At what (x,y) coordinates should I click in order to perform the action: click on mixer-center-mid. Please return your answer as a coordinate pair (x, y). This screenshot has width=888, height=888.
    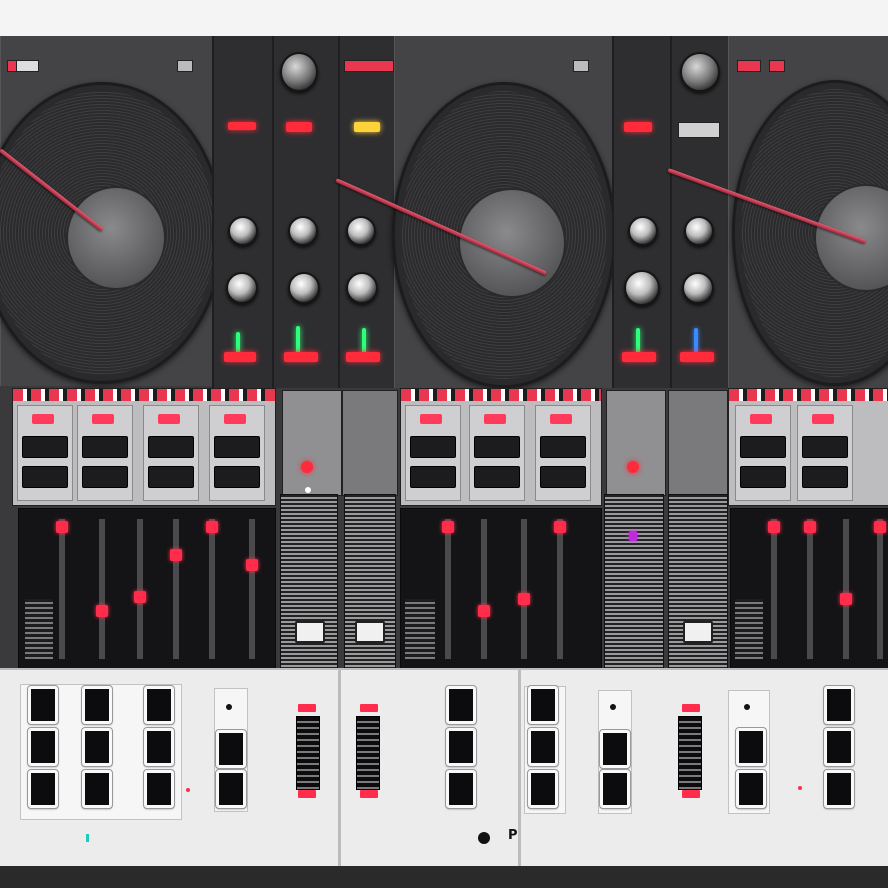
    Looking at the image, I should click on (370, 443).